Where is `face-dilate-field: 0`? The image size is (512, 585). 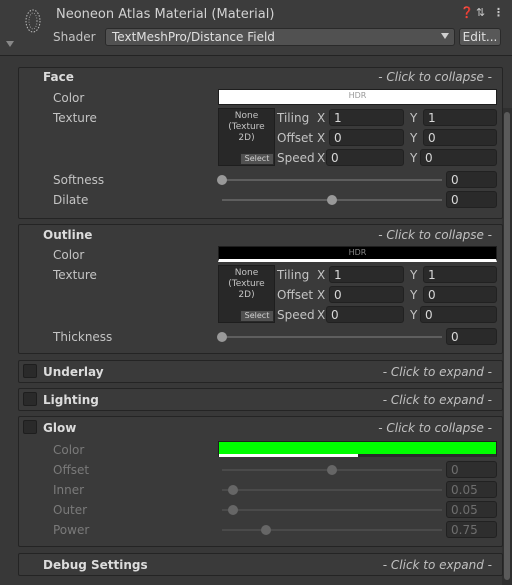
face-dilate-field: 0 is located at coordinates (471, 199).